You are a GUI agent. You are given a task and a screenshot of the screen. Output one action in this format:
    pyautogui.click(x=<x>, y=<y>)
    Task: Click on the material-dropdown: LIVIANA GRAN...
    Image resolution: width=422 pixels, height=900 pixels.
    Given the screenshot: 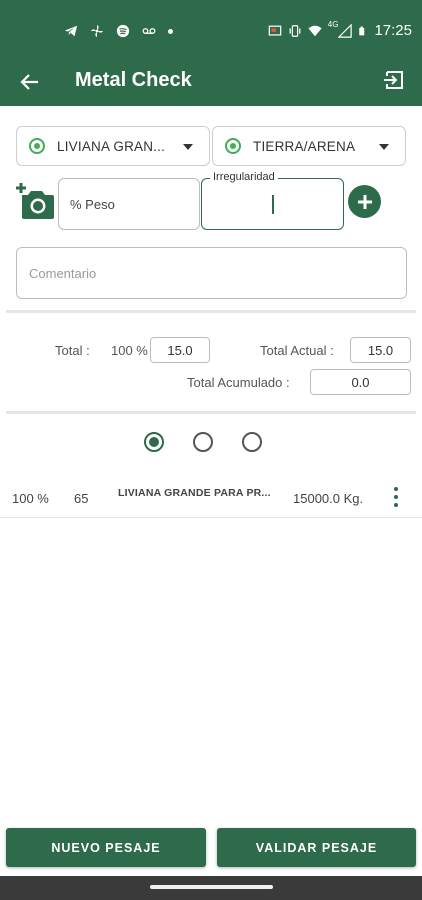 What is the action you would take?
    pyautogui.click(x=113, y=146)
    